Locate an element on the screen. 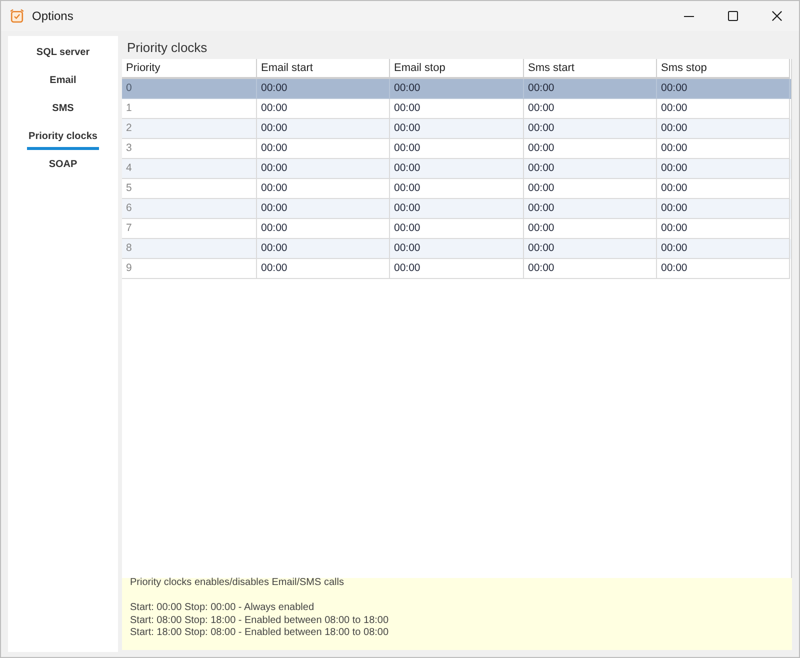 The height and width of the screenshot is (658, 800). info-text: Priority clocks enables/disables Email/SMS calls is located at coordinates (237, 583).